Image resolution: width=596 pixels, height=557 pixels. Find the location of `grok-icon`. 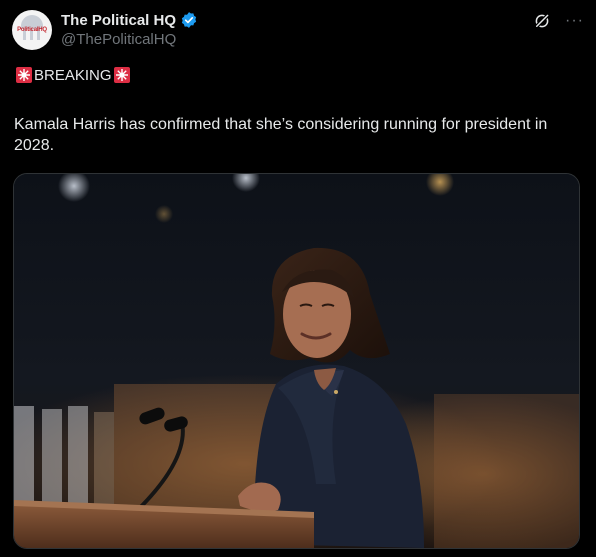

grok-icon is located at coordinates (542, 21).